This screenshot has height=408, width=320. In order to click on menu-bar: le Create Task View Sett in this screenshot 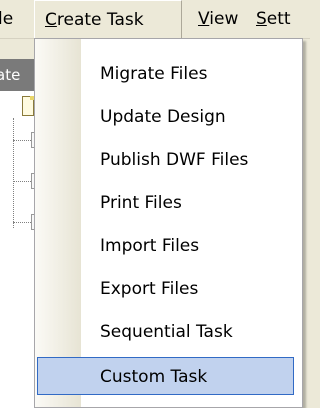, I will do `click(155, 19)`.